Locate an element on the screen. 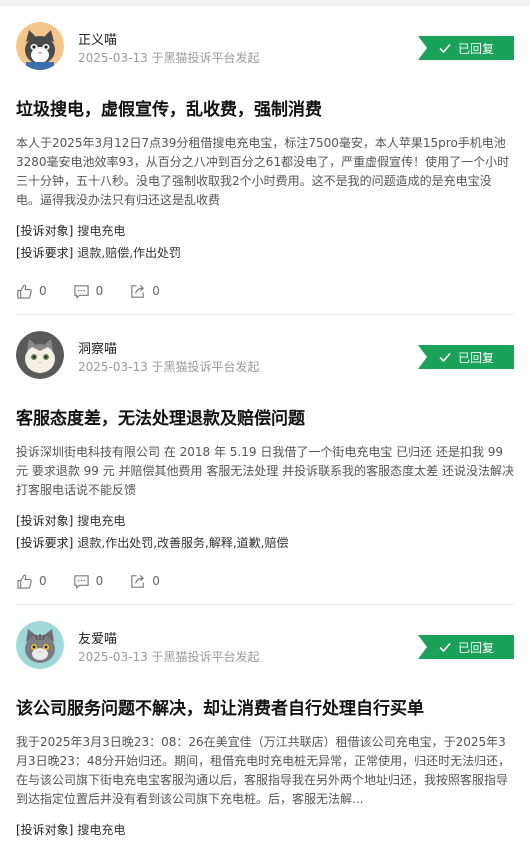 This screenshot has width=530, height=853. username: 正义喵 is located at coordinates (97, 38).